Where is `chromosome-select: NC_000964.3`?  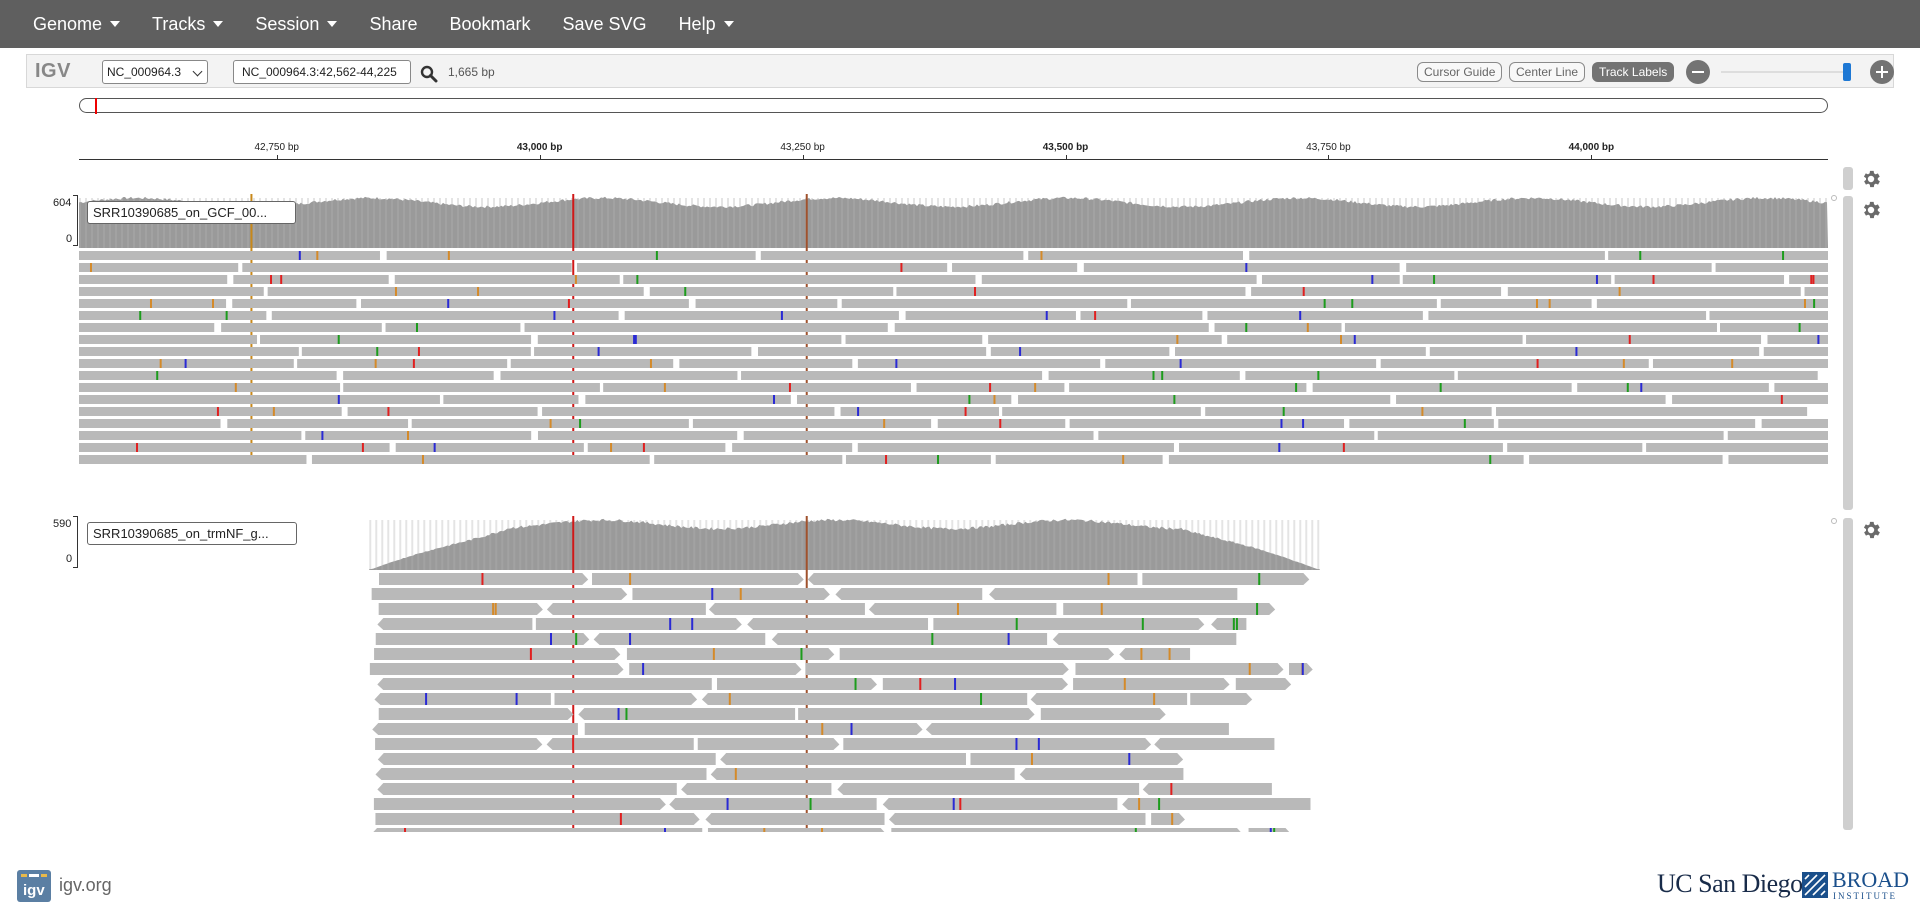 chromosome-select: NC_000964.3 is located at coordinates (155, 72).